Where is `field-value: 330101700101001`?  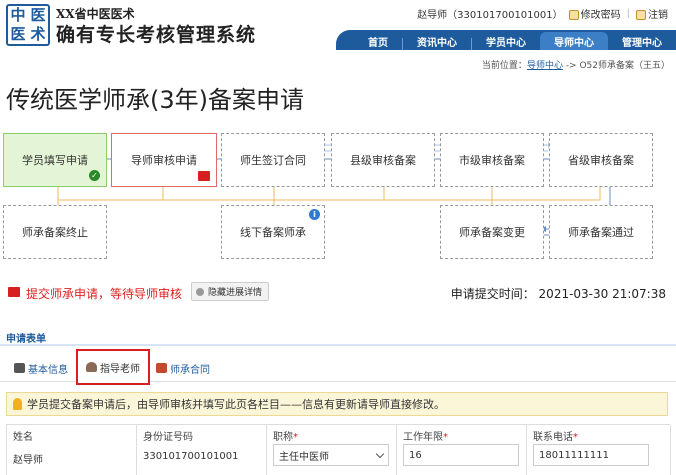 field-value: 330101700101001 is located at coordinates (191, 456).